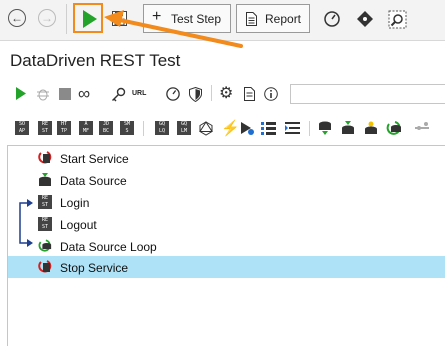 This screenshot has height=346, width=445. Describe the element at coordinates (226, 224) in the screenshot. I see `tree-item-logout: RE ST Logout` at that location.